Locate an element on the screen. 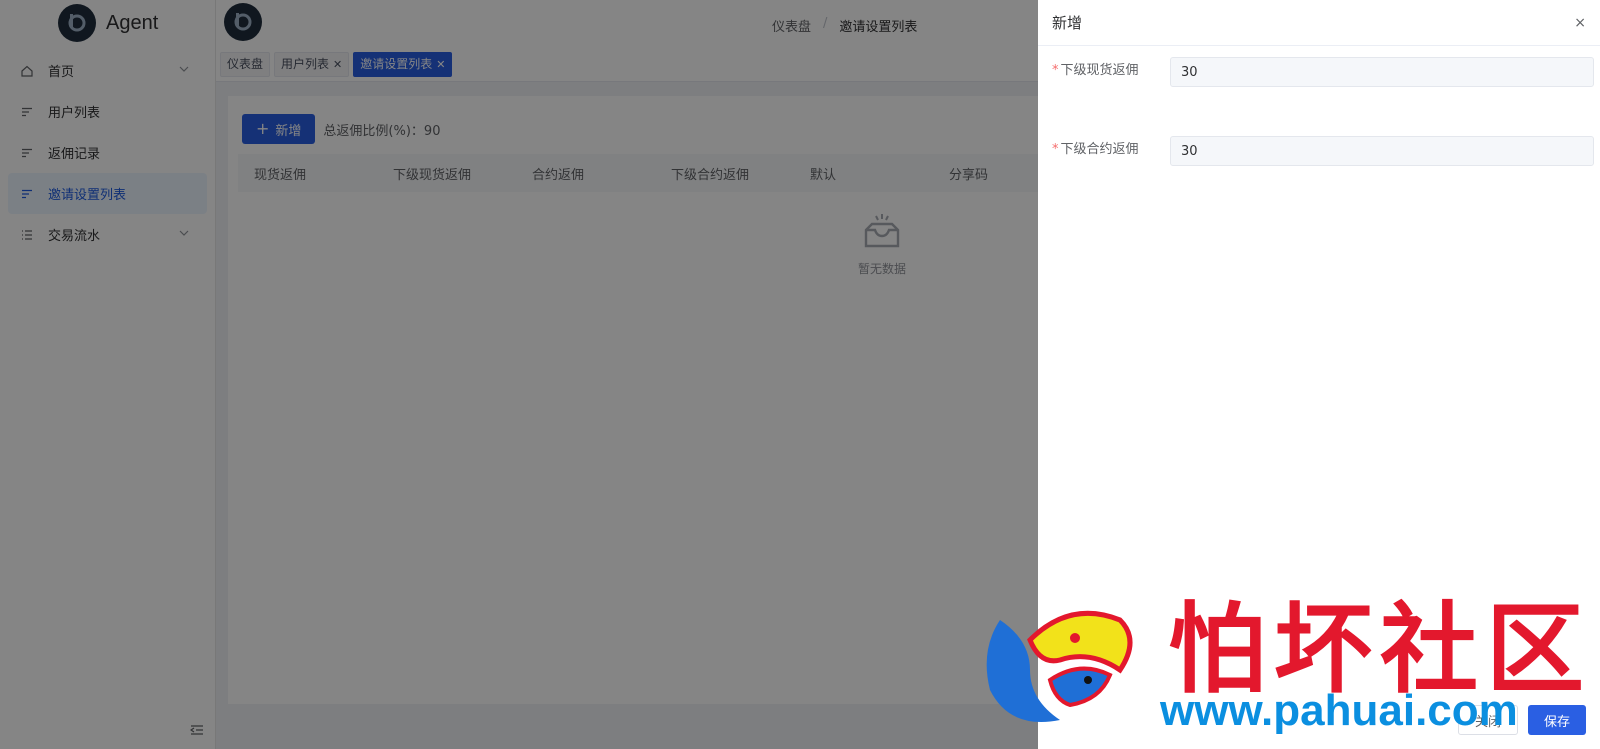 Image resolution: width=1600 pixels, height=749 pixels. sub-spot-rebate-input is located at coordinates (1382, 72).